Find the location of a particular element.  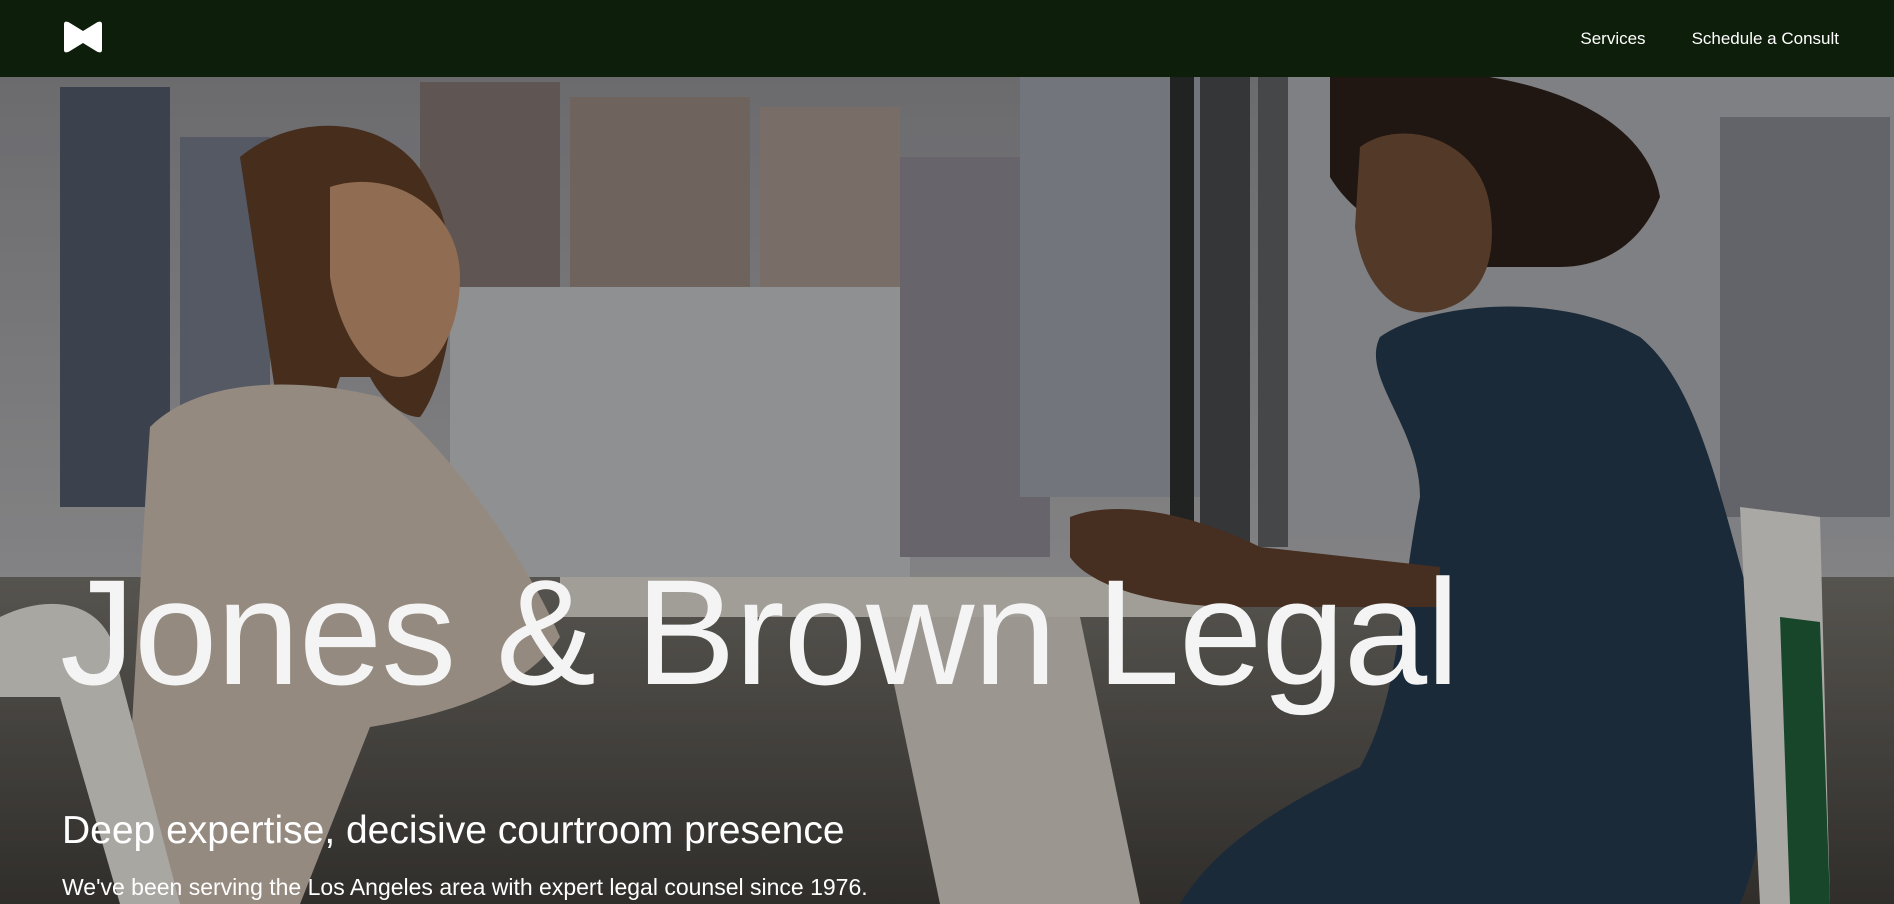

main-nav: Services Schedule a Consult is located at coordinates (1709, 38).